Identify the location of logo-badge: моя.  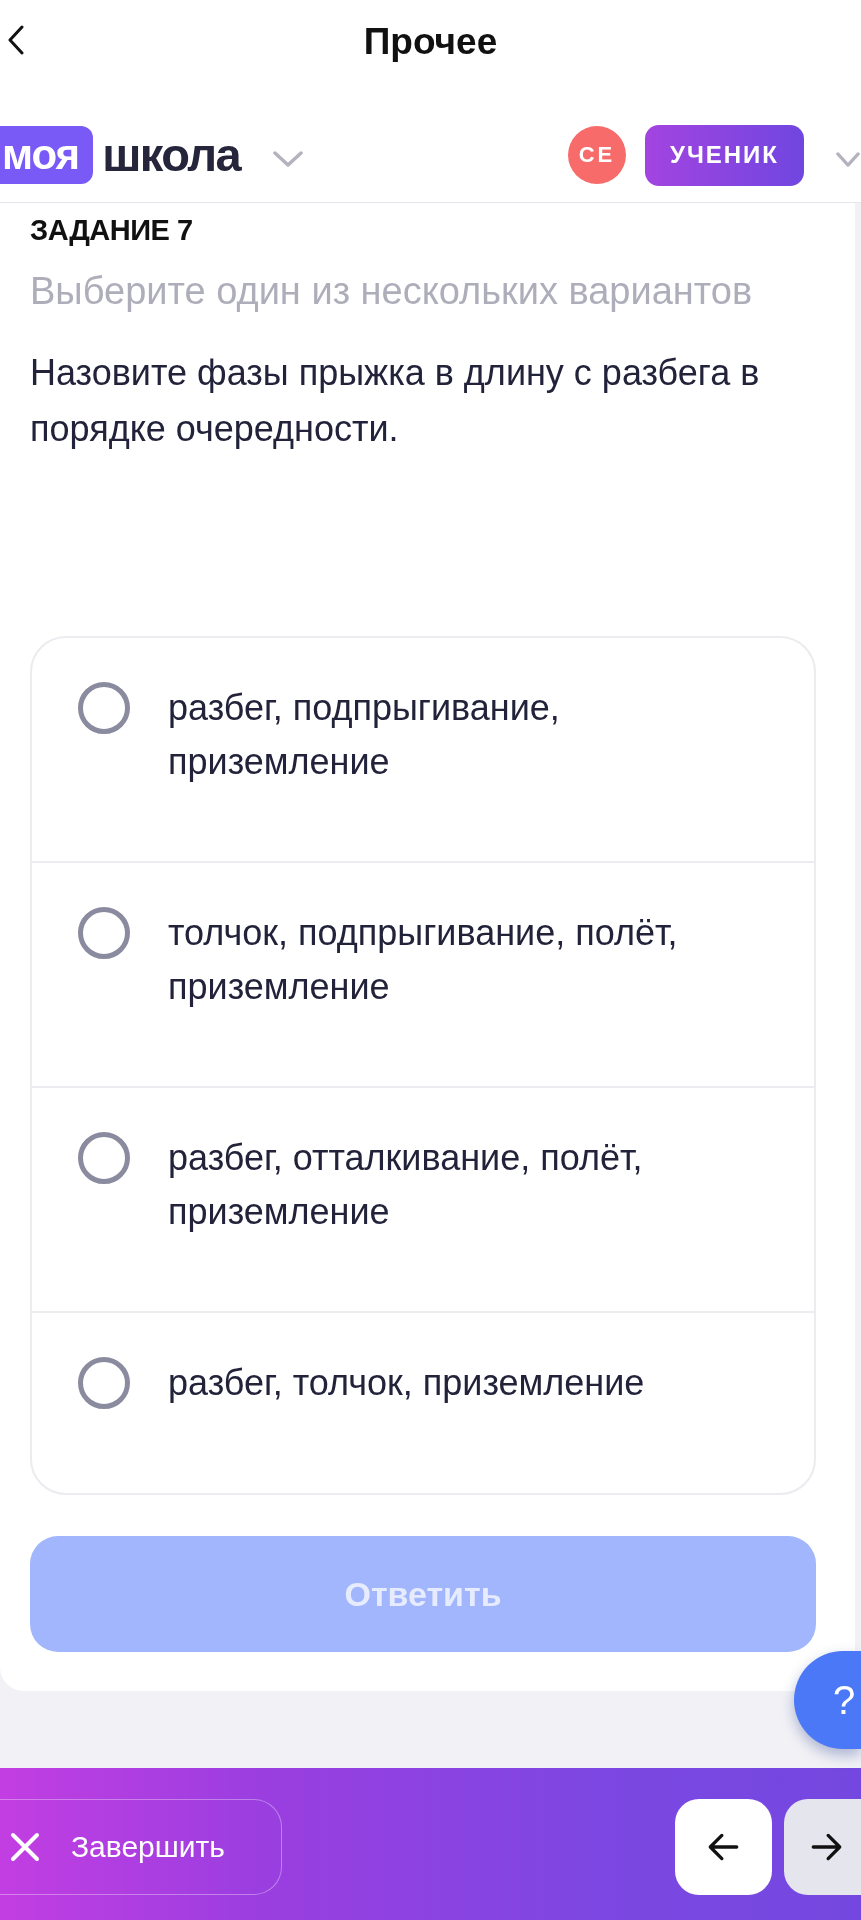
(47, 155).